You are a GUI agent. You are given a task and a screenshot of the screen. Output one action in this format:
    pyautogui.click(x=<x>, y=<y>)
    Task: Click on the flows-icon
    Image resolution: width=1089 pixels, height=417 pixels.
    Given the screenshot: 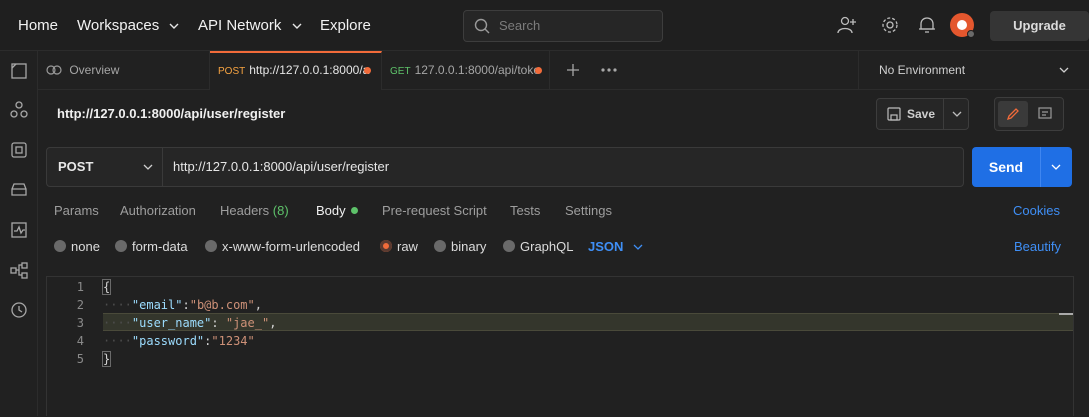 What is the action you would take?
    pyautogui.click(x=19, y=270)
    